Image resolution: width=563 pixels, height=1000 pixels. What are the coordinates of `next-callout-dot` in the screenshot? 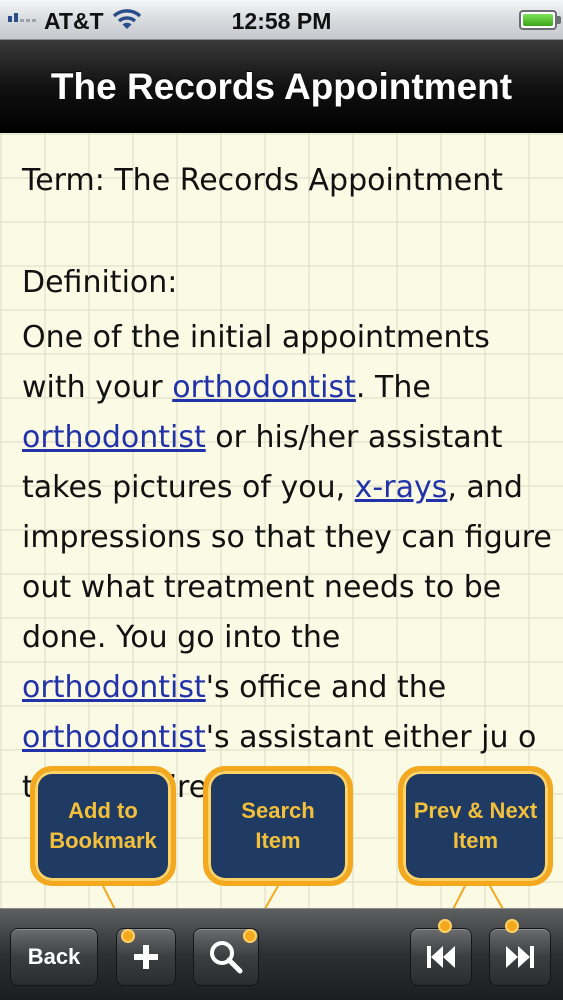 It's located at (512, 926).